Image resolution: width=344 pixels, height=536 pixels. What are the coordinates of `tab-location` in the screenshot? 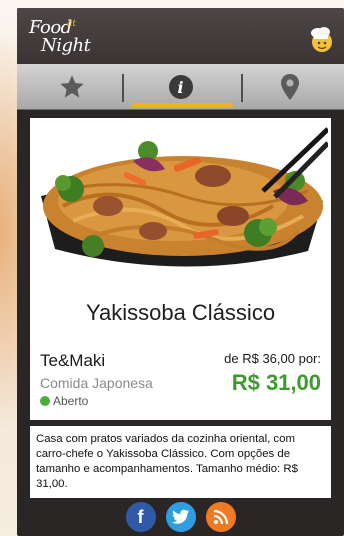 It's located at (289, 87).